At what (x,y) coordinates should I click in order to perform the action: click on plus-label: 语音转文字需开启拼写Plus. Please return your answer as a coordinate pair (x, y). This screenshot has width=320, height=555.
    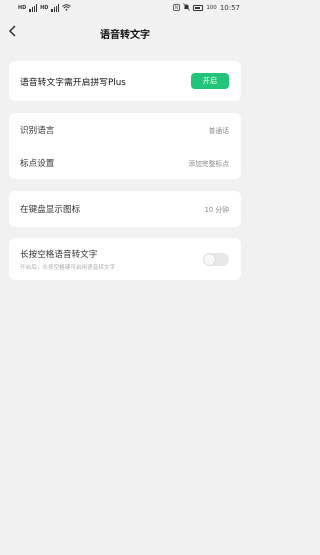
    Looking at the image, I should click on (73, 82).